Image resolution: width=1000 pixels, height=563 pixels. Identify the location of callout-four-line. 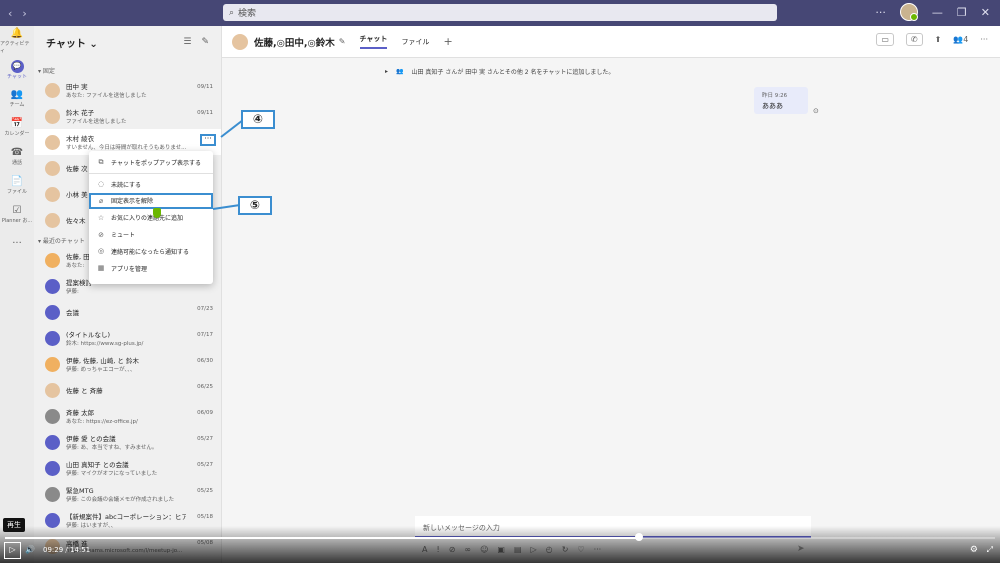
(232, 128).